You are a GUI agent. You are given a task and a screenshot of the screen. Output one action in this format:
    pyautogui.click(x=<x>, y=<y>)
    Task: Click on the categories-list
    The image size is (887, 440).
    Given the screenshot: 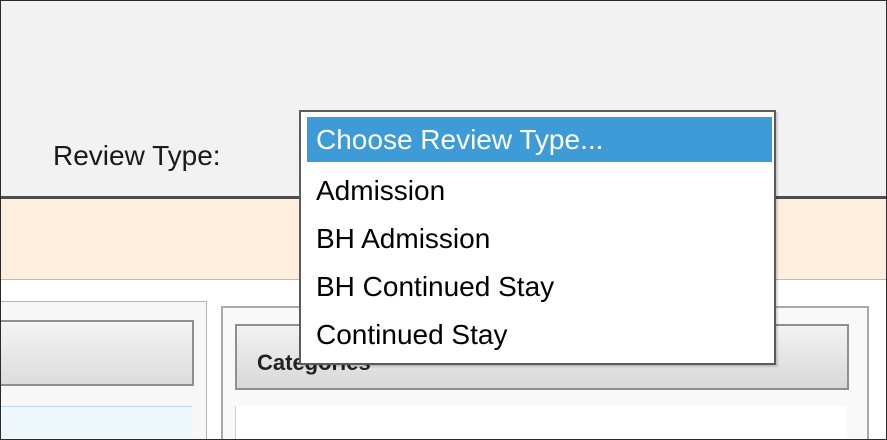 What is the action you would take?
    pyautogui.click(x=540, y=422)
    